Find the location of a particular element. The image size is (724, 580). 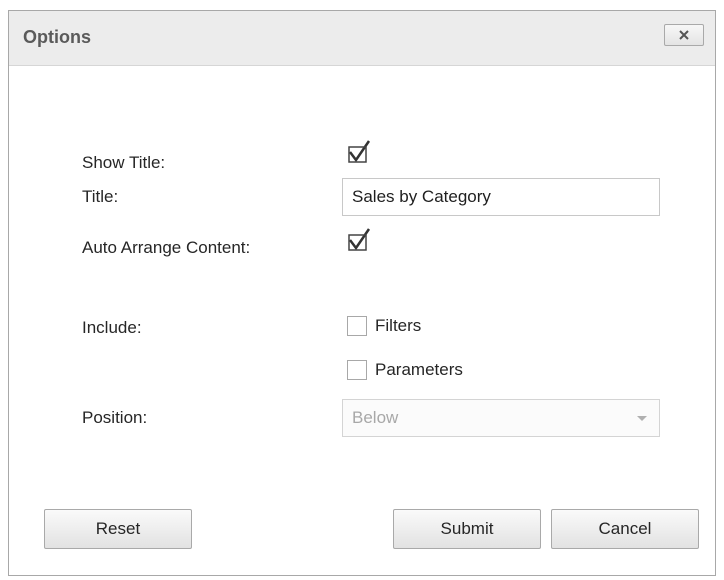

filters-checkbox is located at coordinates (357, 326).